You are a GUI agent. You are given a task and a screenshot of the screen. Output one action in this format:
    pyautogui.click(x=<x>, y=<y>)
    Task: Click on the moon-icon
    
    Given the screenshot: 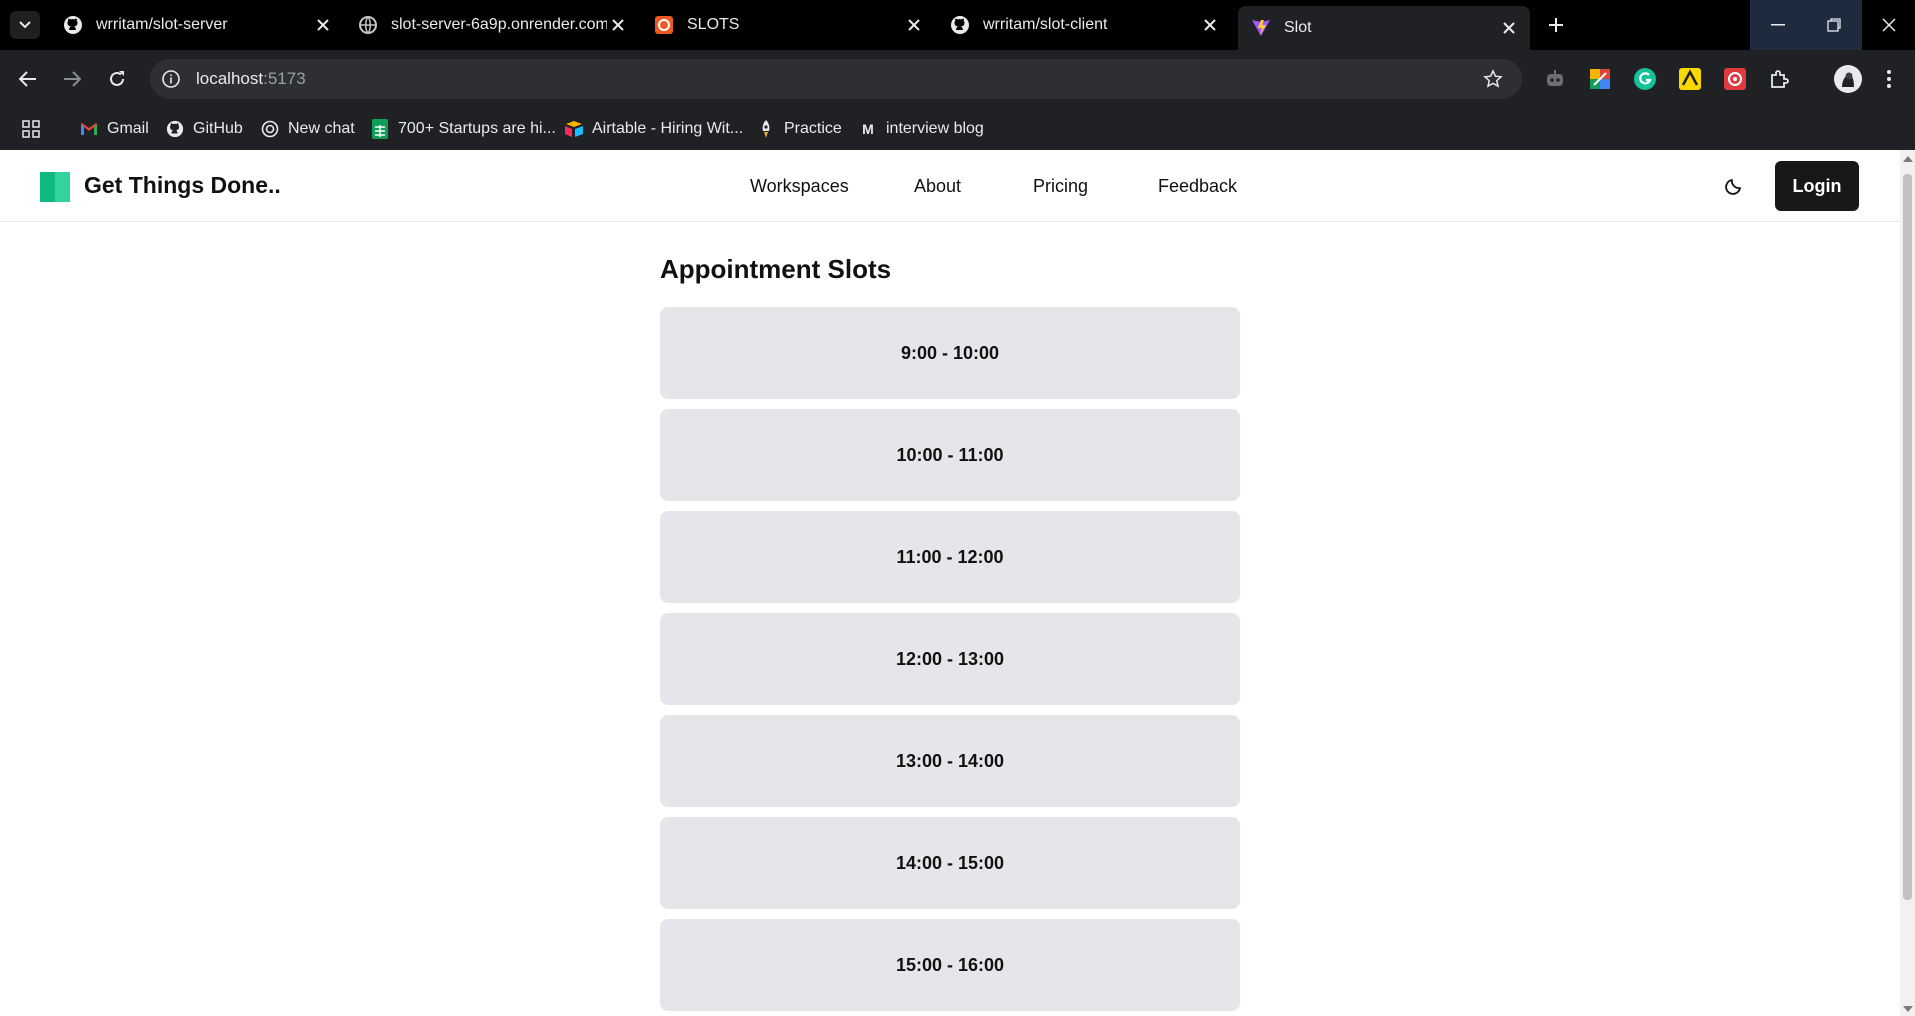 What is the action you would take?
    pyautogui.click(x=1733, y=187)
    